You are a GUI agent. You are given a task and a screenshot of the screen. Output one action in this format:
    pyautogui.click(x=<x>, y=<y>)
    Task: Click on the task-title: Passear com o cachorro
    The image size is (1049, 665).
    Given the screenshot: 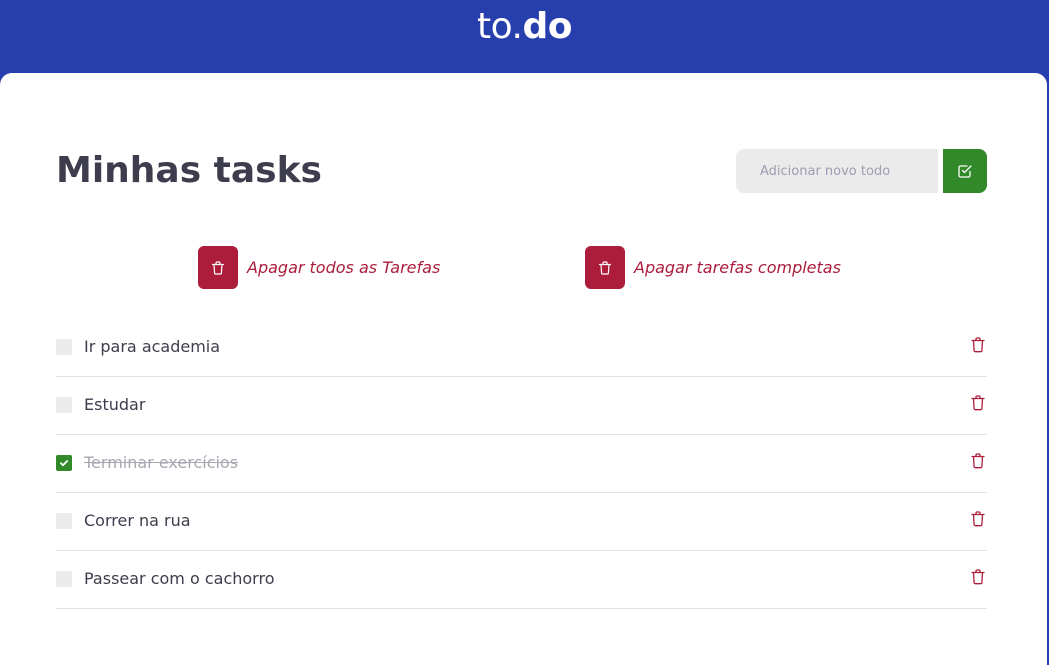 What is the action you would take?
    pyautogui.click(x=179, y=578)
    